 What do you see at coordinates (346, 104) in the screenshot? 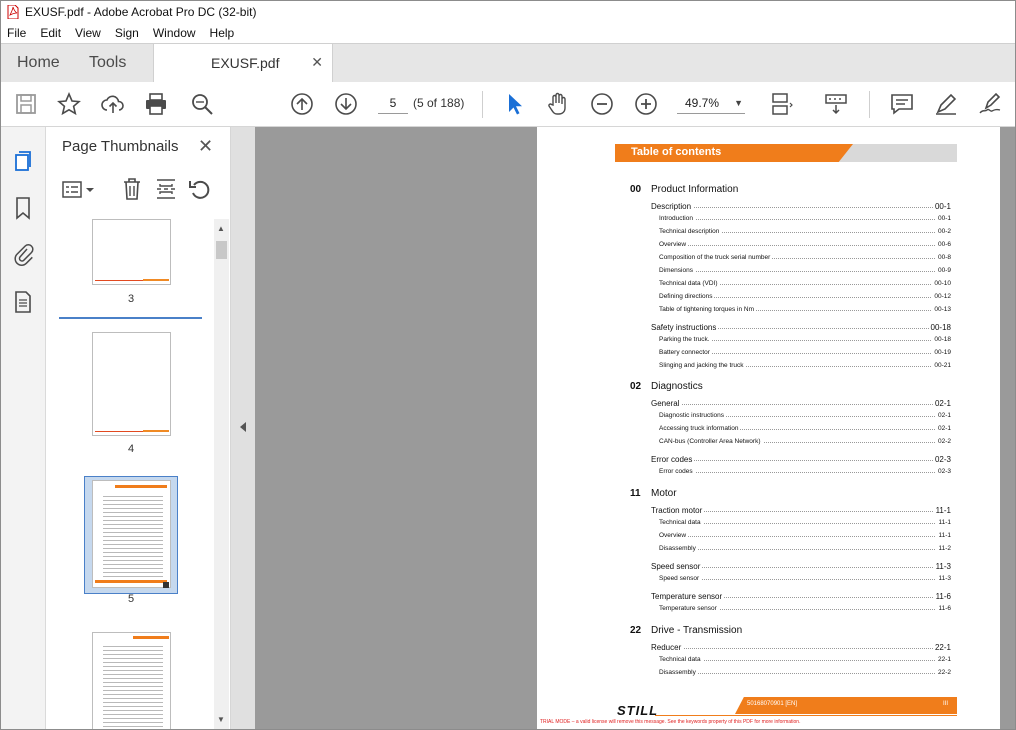
I see `page-down-icon` at bounding box center [346, 104].